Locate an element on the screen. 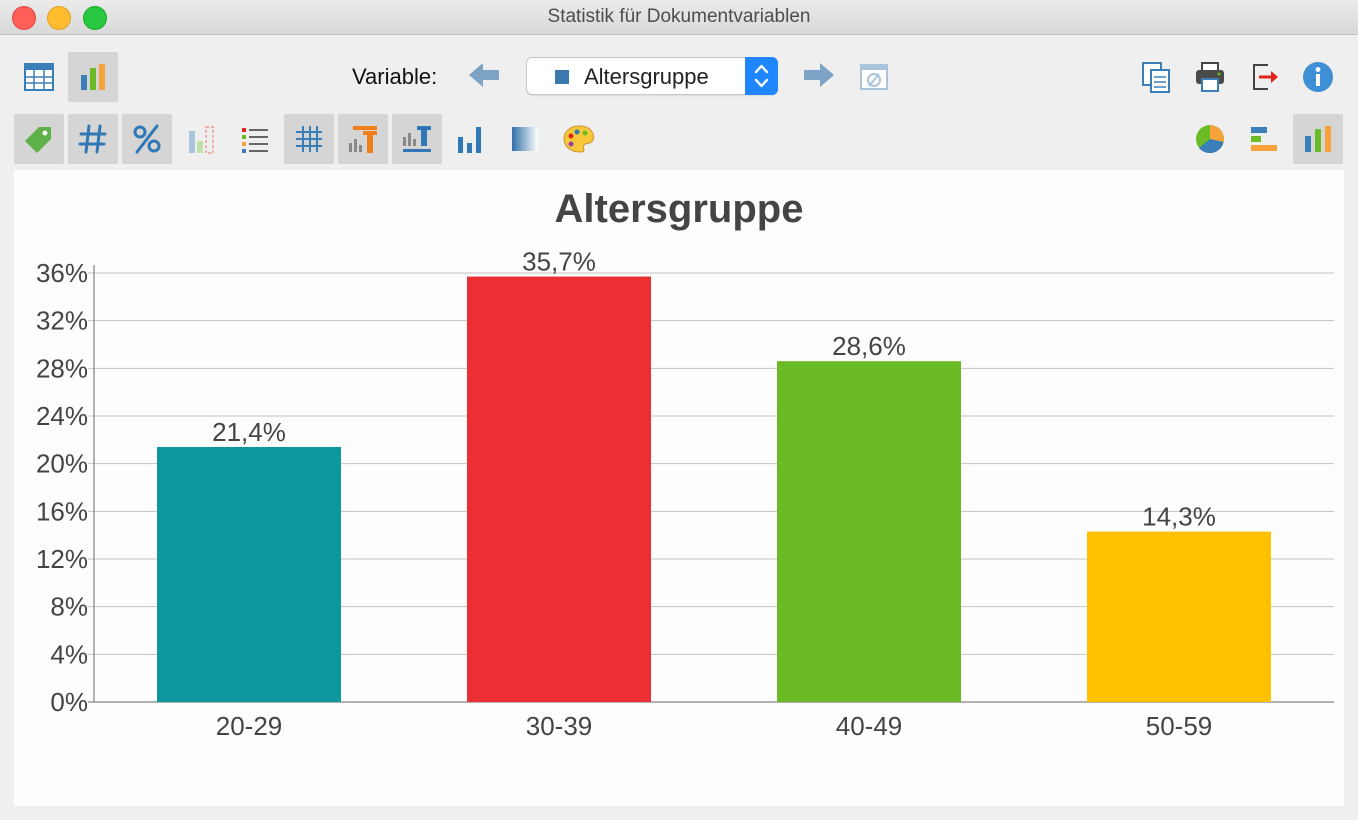 Image resolution: width=1358 pixels, height=820 pixels. chart-label-icon is located at coordinates (417, 139).